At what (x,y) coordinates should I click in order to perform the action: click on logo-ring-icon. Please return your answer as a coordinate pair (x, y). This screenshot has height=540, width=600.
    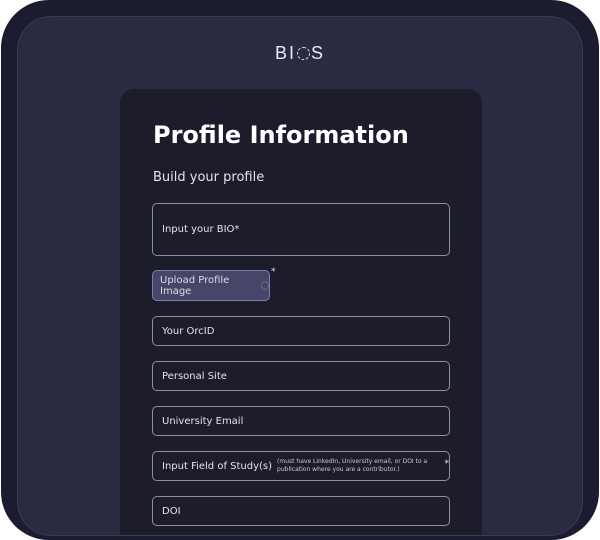
    Looking at the image, I should click on (303, 53).